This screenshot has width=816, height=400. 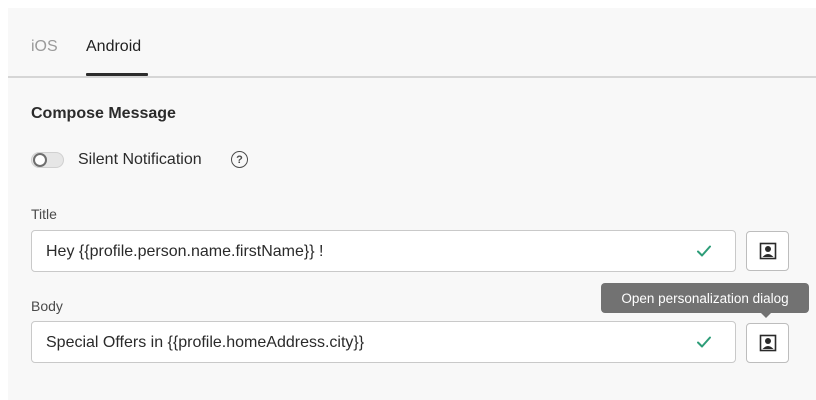 I want to click on section-title: Compose Message, so click(x=103, y=113).